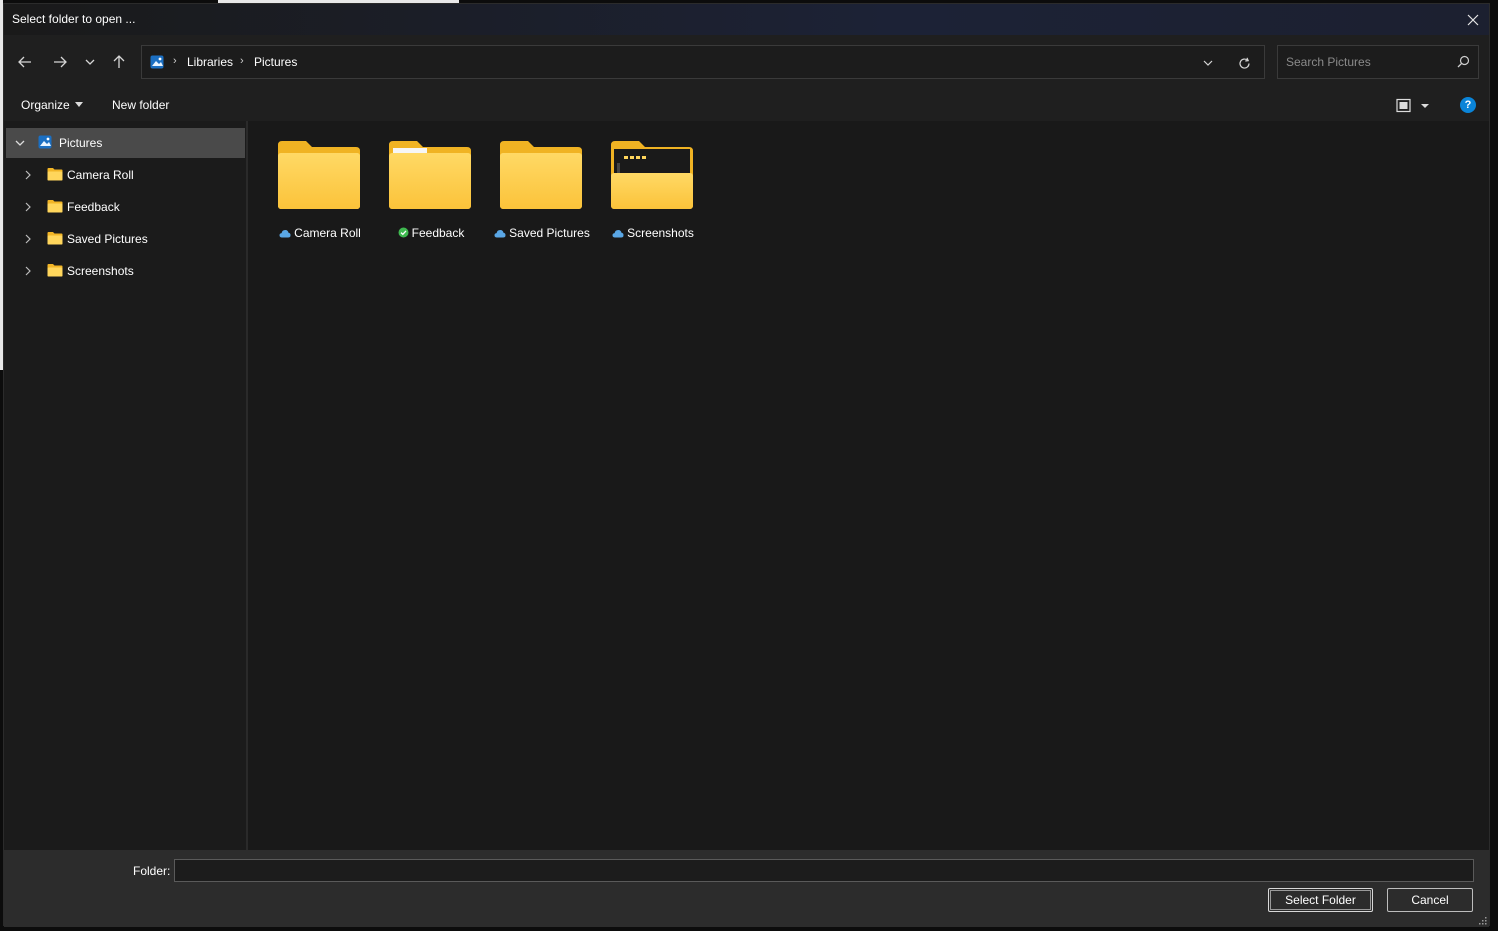 Image resolution: width=1498 pixels, height=931 pixels. I want to click on address-bar: › Libraries › Pictures, so click(703, 62).